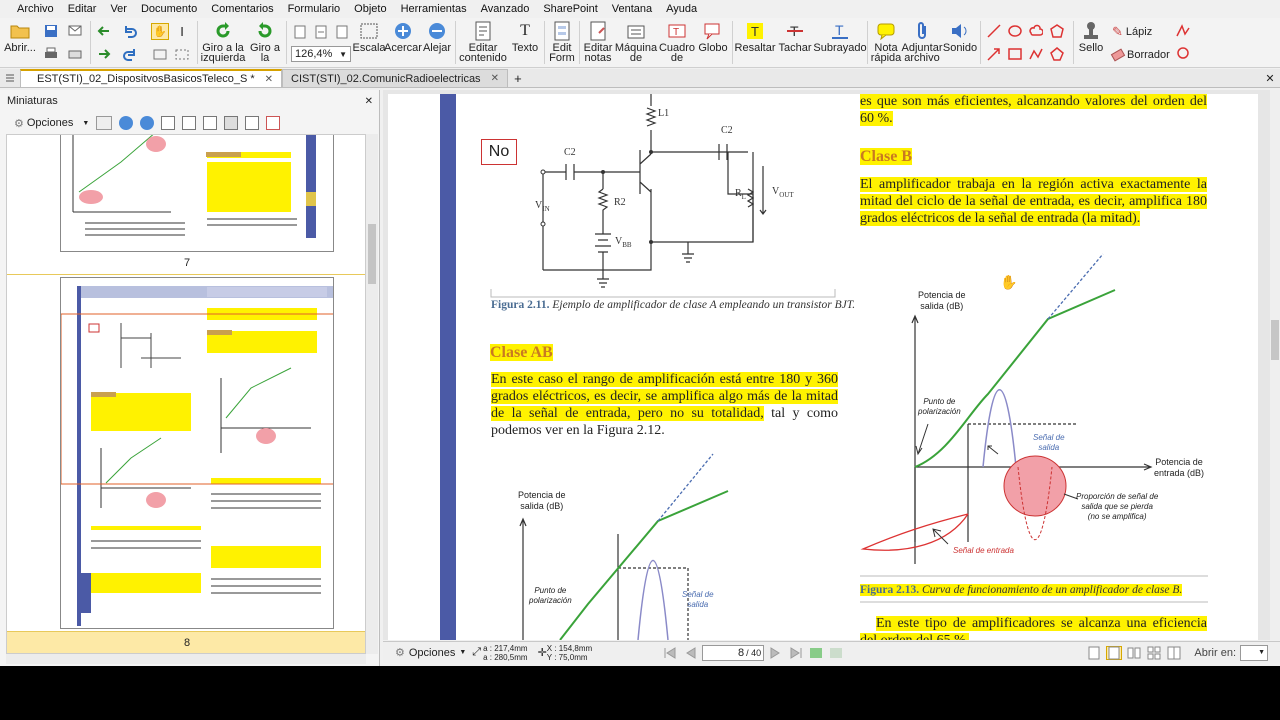 This screenshot has height=720, width=1280. Describe the element at coordinates (886, 42) in the screenshot. I see `note-button: Nota rápida` at that location.